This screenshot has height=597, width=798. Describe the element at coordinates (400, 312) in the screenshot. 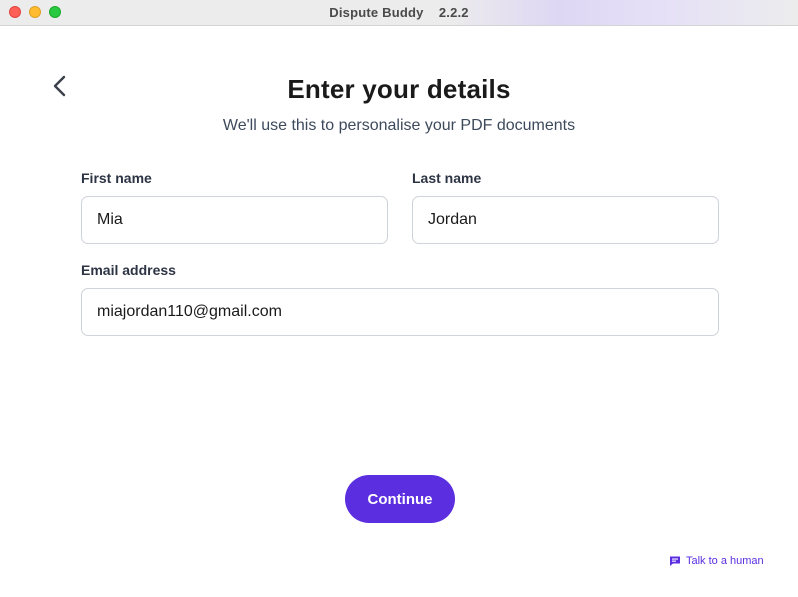

I see `email-input` at that location.